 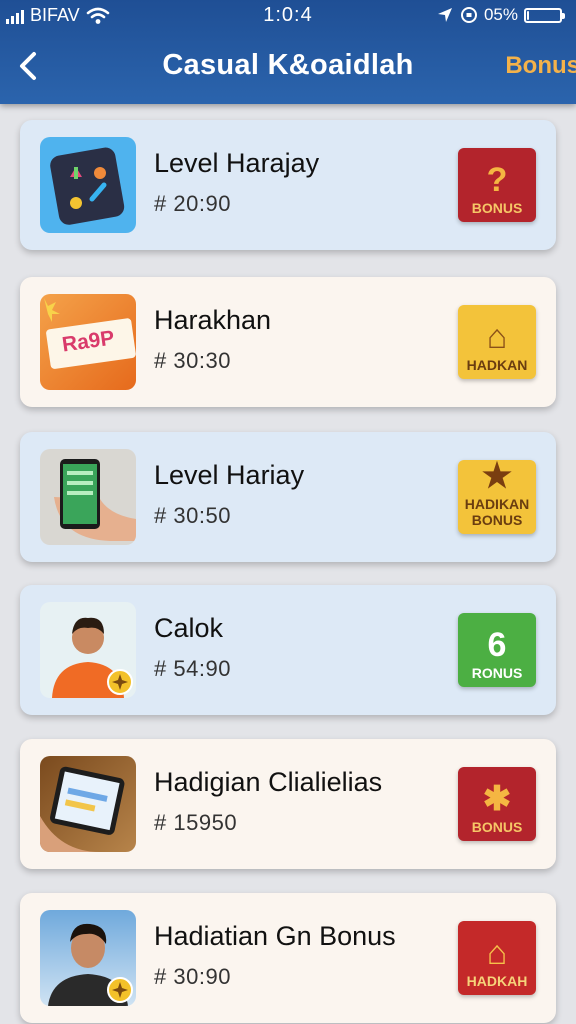 What do you see at coordinates (497, 180) in the screenshot?
I see `question-icon: ?` at bounding box center [497, 180].